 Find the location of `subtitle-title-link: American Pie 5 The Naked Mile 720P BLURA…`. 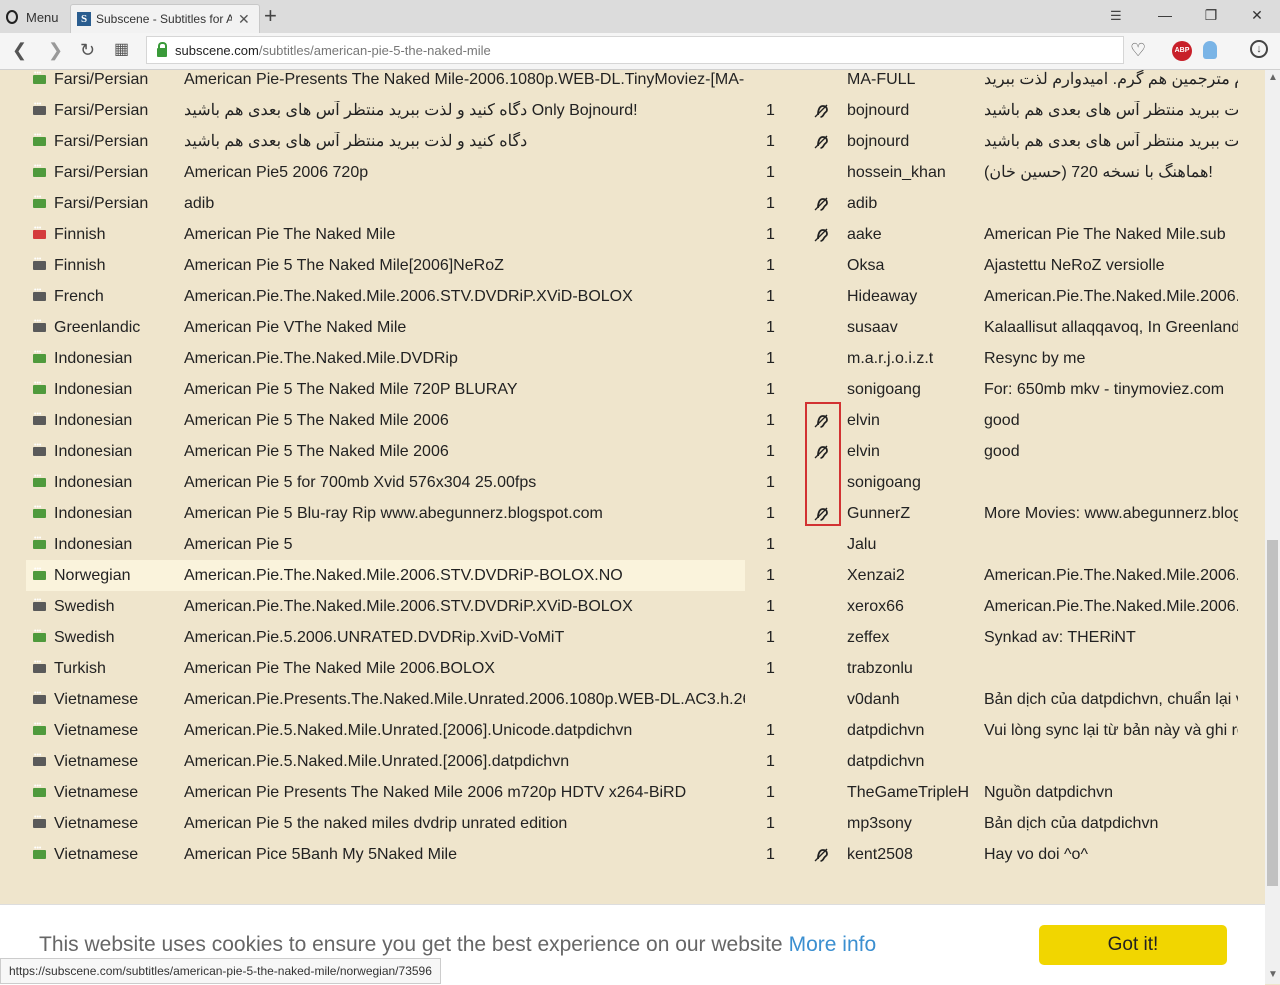

subtitle-title-link: American Pie 5 The Naked Mile 720P BLURA… is located at coordinates (464, 390).